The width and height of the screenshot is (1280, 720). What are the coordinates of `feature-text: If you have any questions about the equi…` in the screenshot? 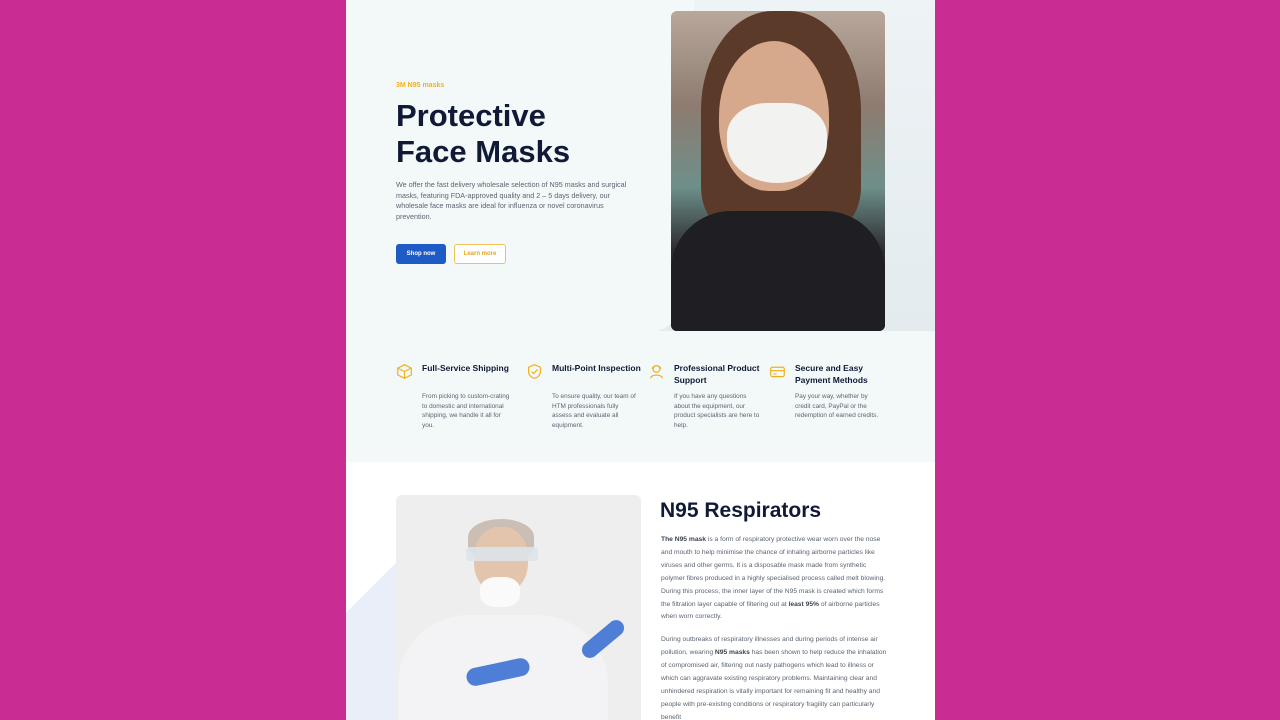 It's located at (717, 411).